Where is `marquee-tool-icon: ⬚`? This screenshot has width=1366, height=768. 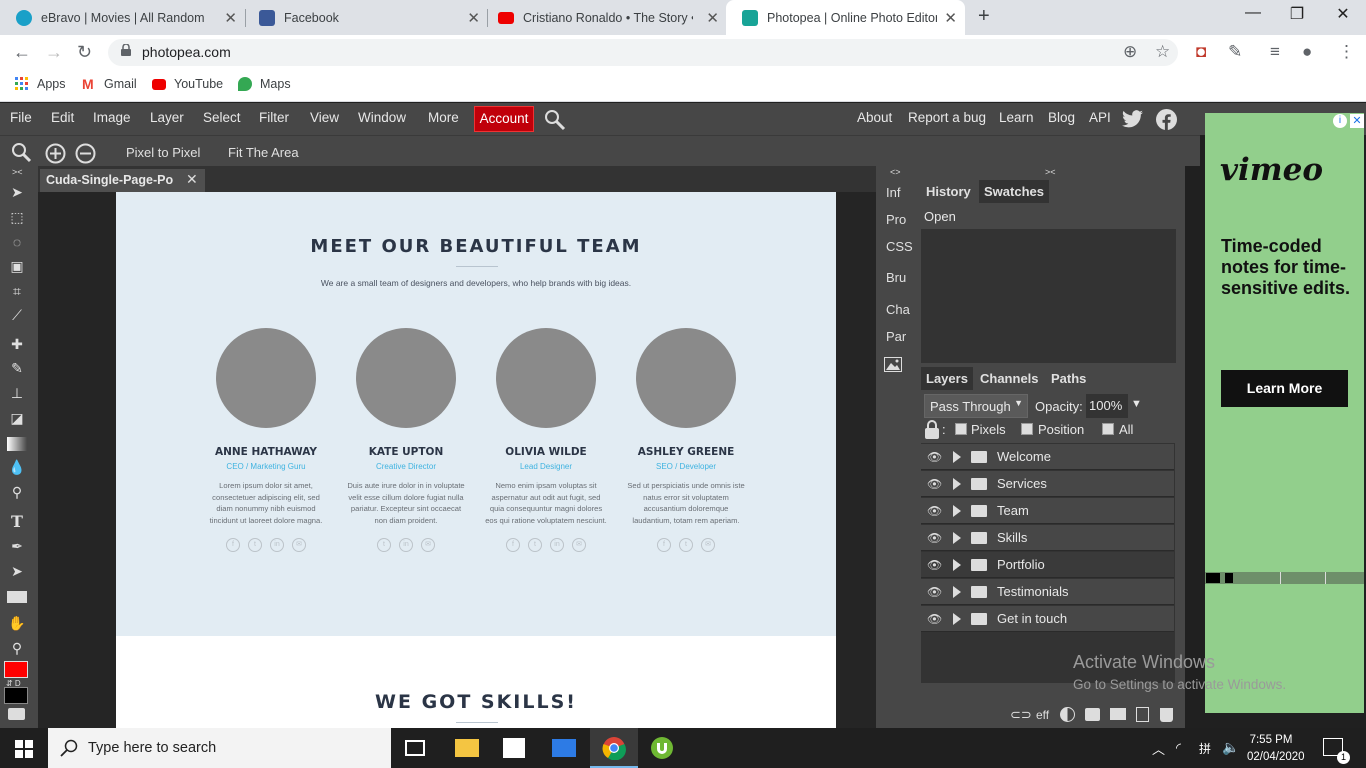
marquee-tool-icon: ⬚ is located at coordinates (17, 218).